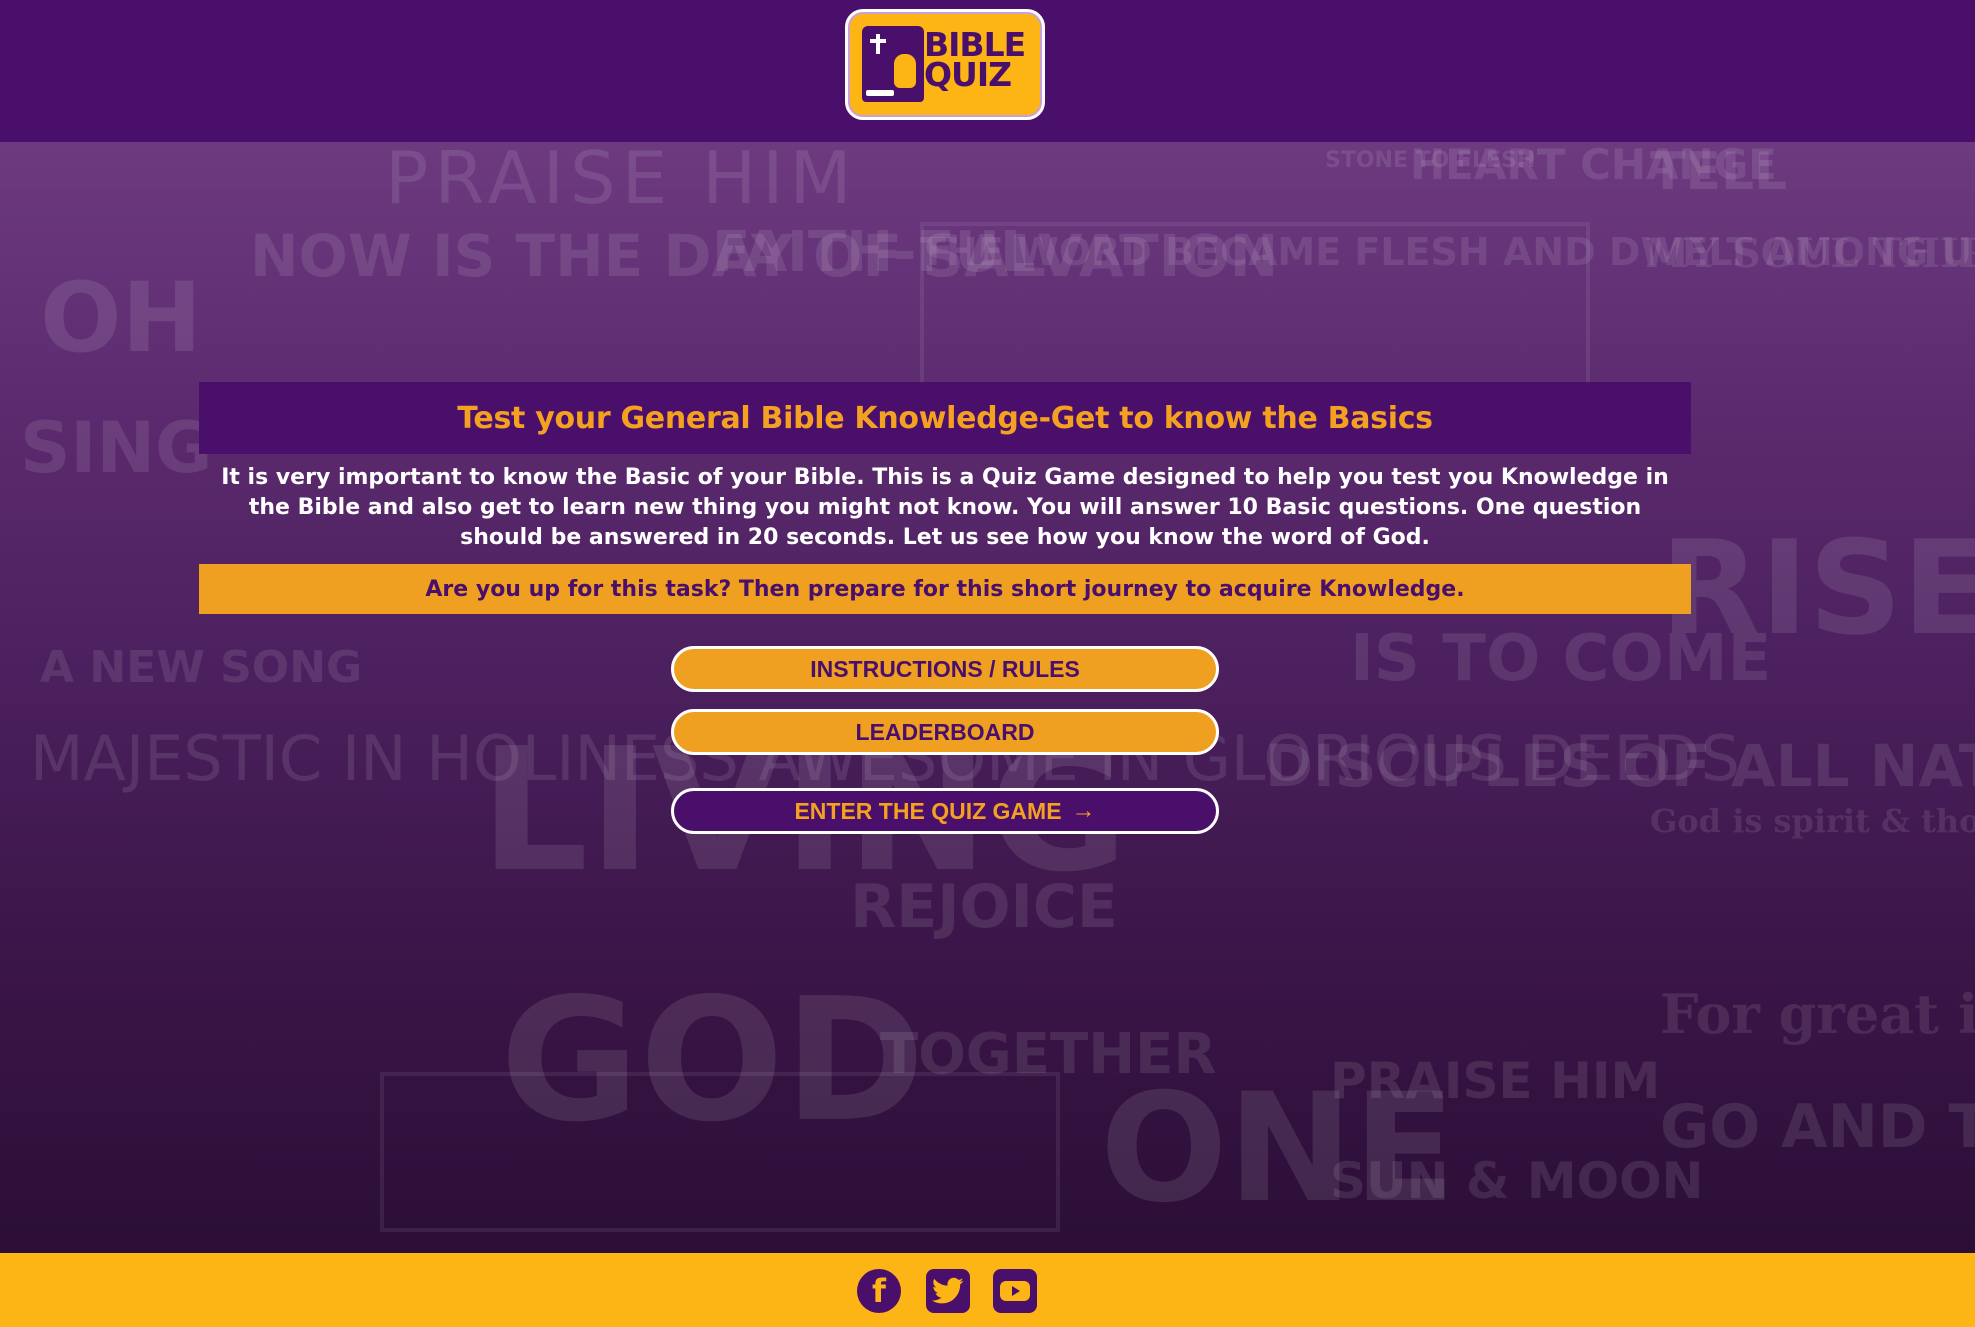  I want to click on youtube-play-icon, so click(1015, 1291).